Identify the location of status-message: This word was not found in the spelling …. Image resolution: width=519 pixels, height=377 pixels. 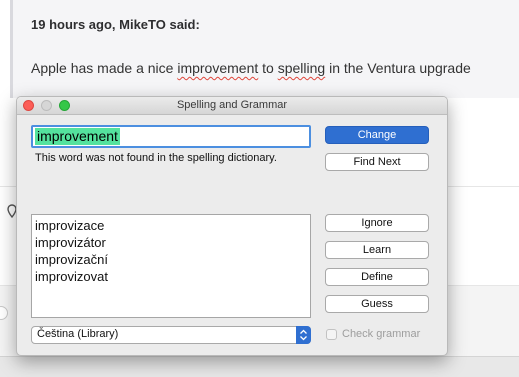
(156, 158).